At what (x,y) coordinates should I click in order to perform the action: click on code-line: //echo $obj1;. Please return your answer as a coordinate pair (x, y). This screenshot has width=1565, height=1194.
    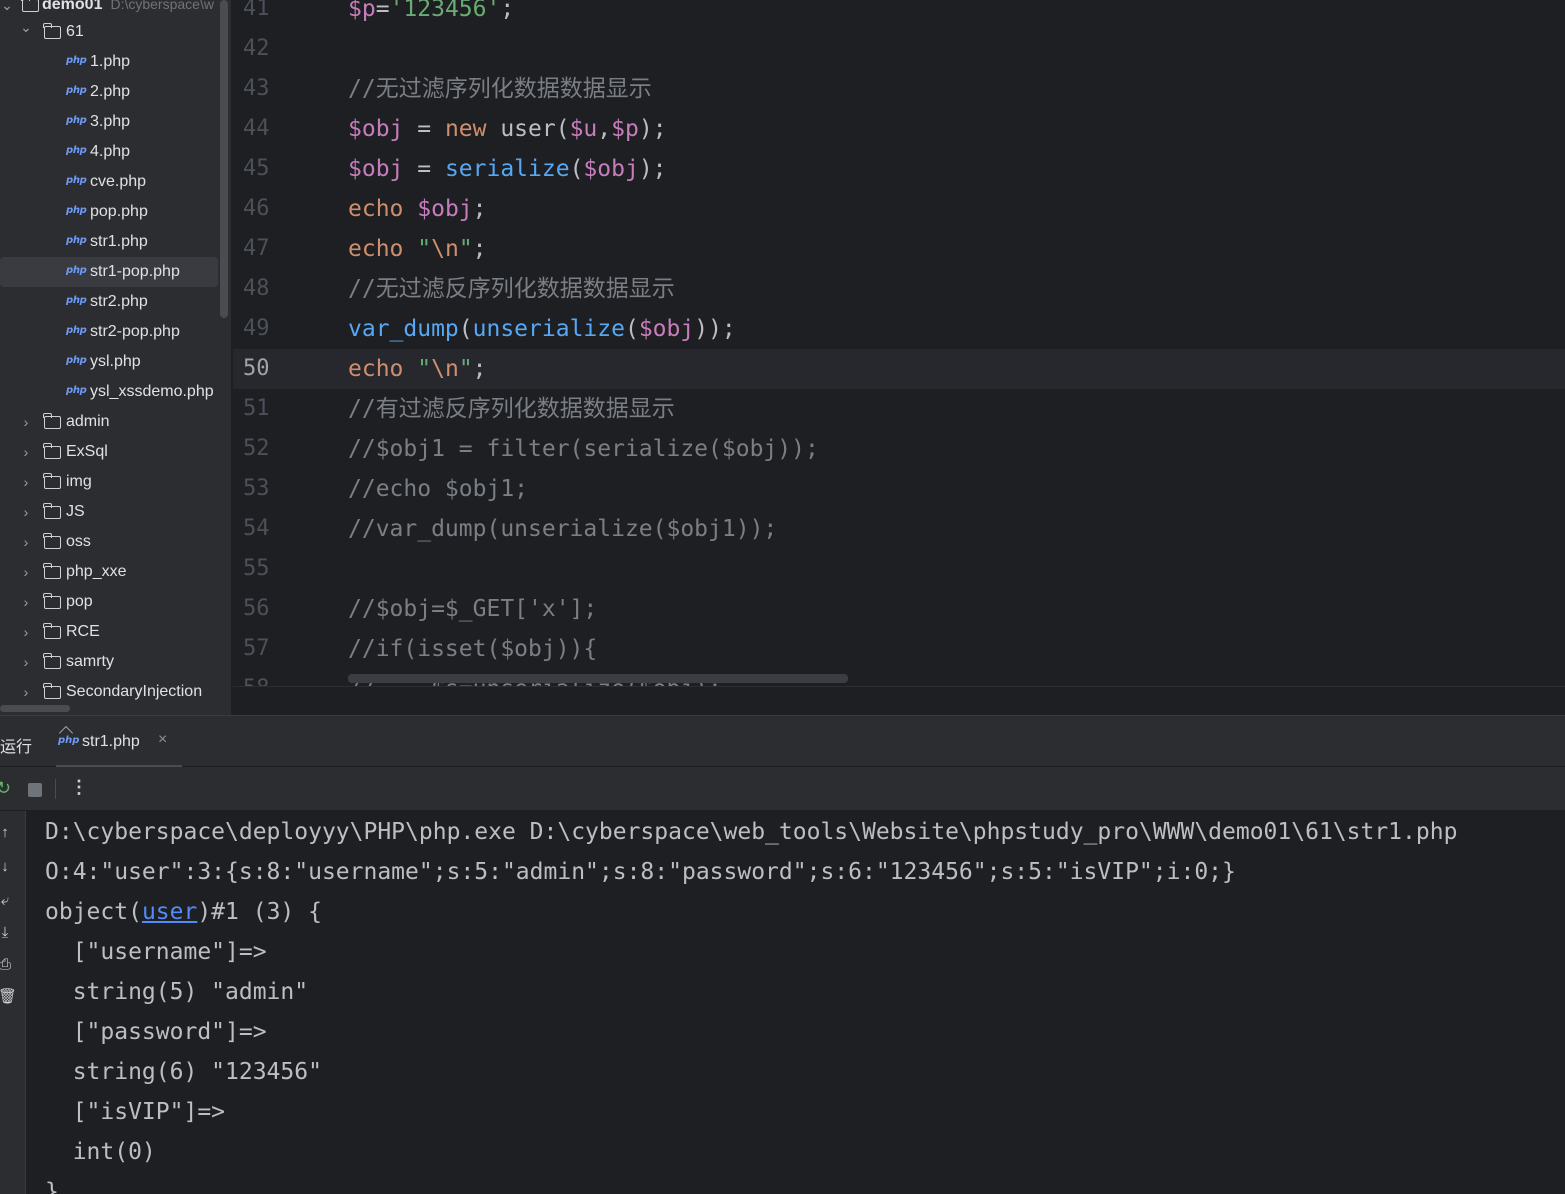
    Looking at the image, I should click on (438, 489).